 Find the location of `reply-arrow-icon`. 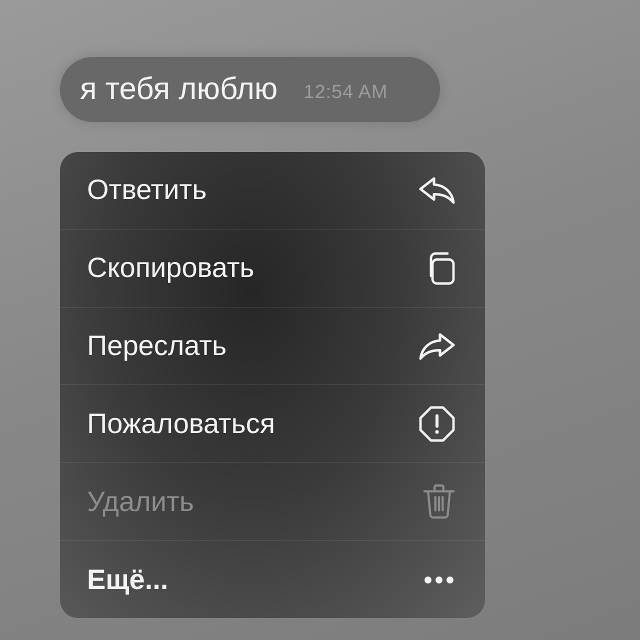

reply-arrow-icon is located at coordinates (437, 190).